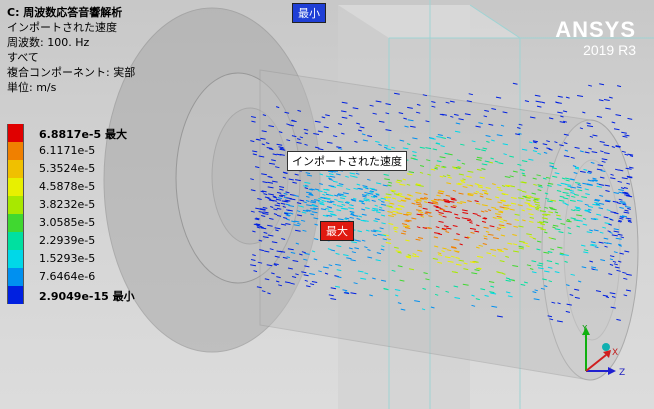 Image resolution: width=654 pixels, height=409 pixels. I want to click on axis-triad: Y X Z, so click(607, 355).